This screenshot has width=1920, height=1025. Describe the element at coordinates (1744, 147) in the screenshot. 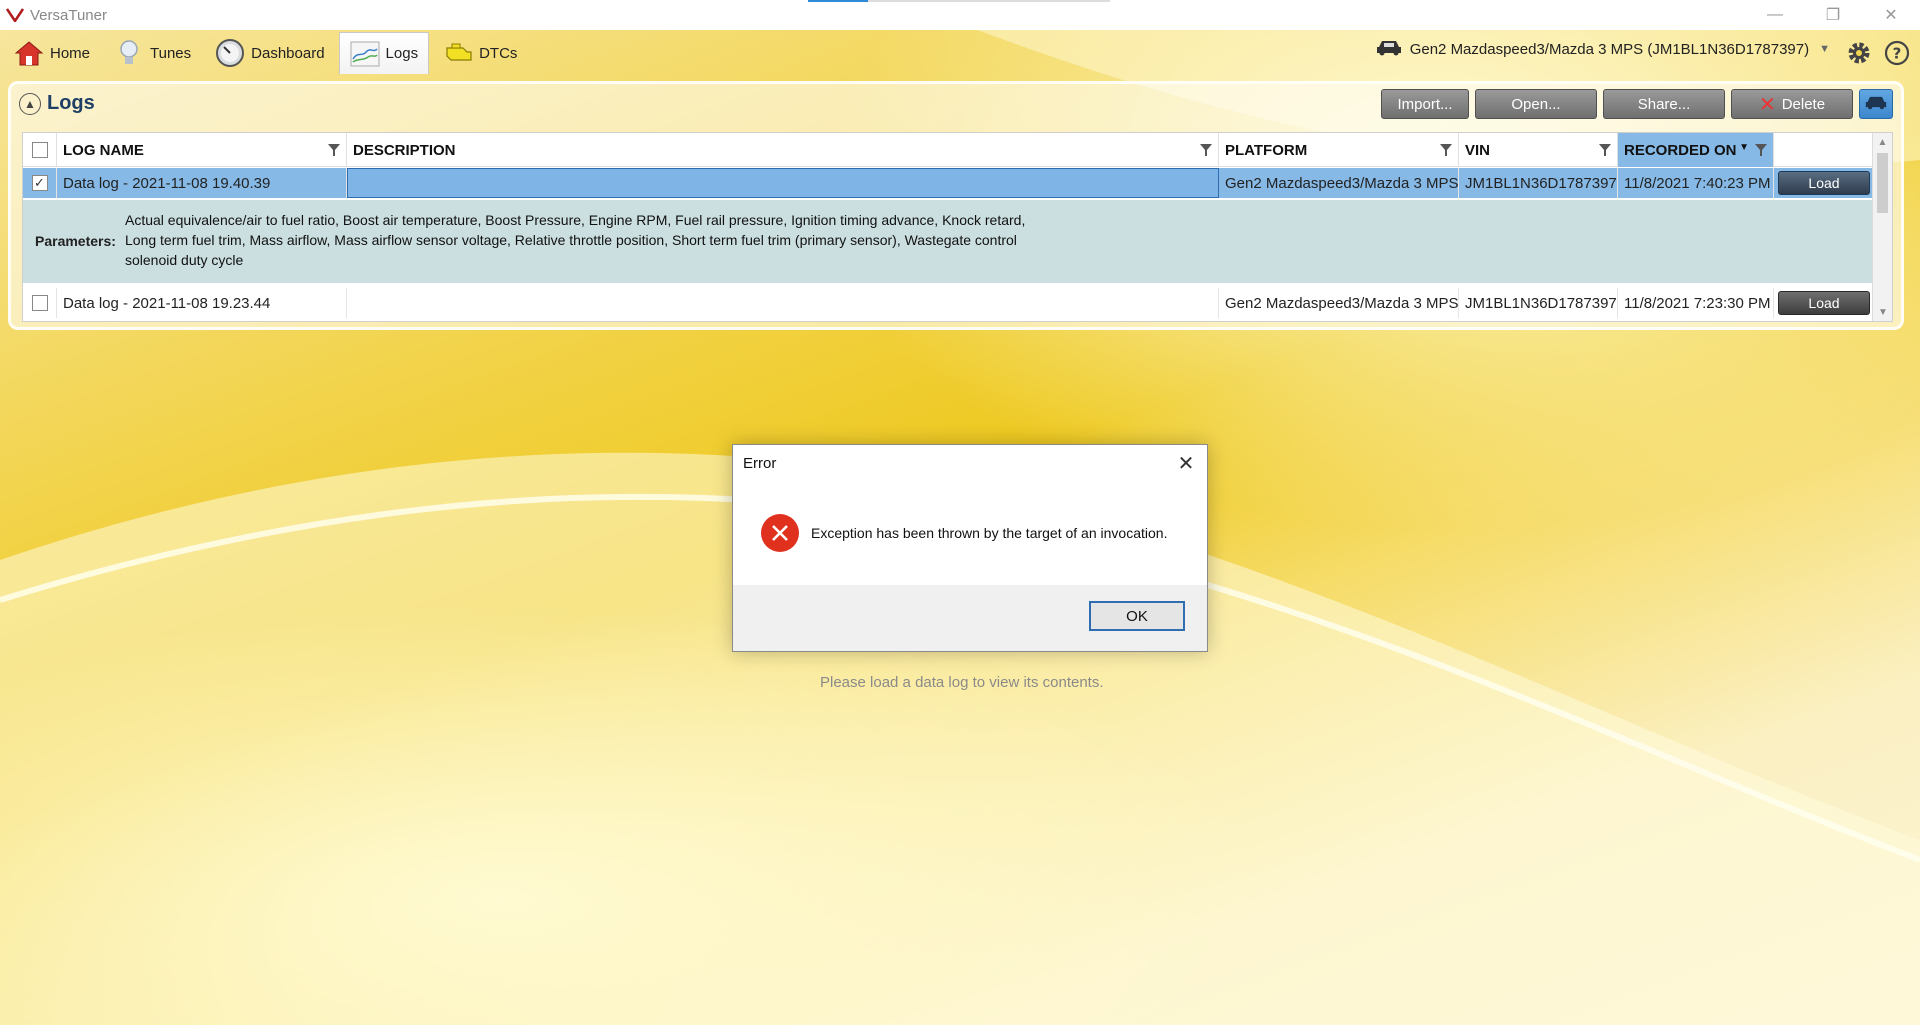

I see `sort-descending-icon: ▼` at that location.